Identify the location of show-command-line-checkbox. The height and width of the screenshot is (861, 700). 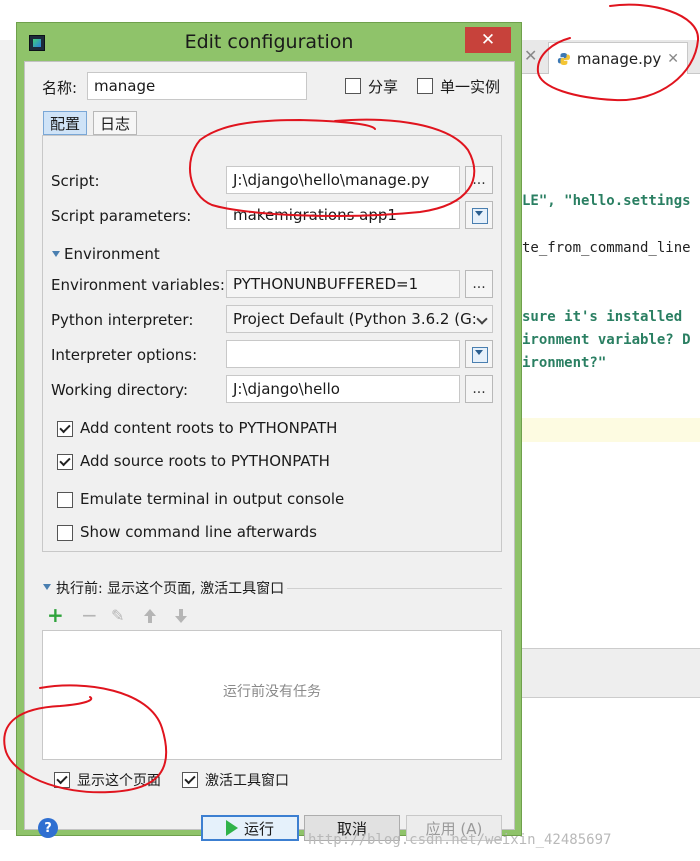
(65, 533).